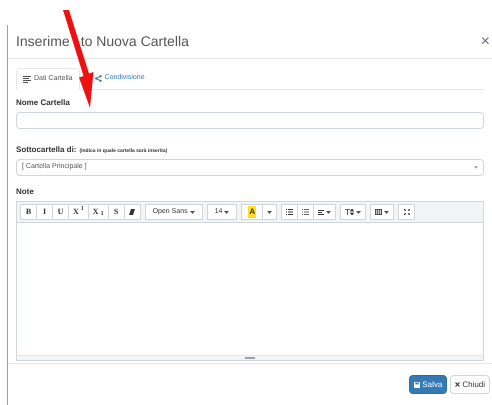 This screenshot has height=405, width=492. What do you see at coordinates (378, 212) in the screenshot?
I see `table-icon` at bounding box center [378, 212].